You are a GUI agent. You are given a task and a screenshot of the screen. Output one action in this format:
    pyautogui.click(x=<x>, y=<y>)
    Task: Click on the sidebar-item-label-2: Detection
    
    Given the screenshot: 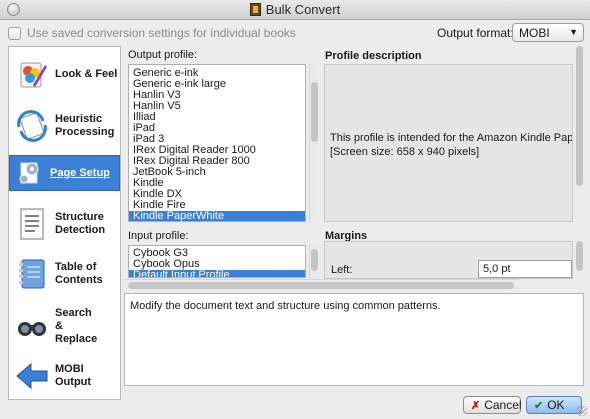 What is the action you would take?
    pyautogui.click(x=80, y=230)
    